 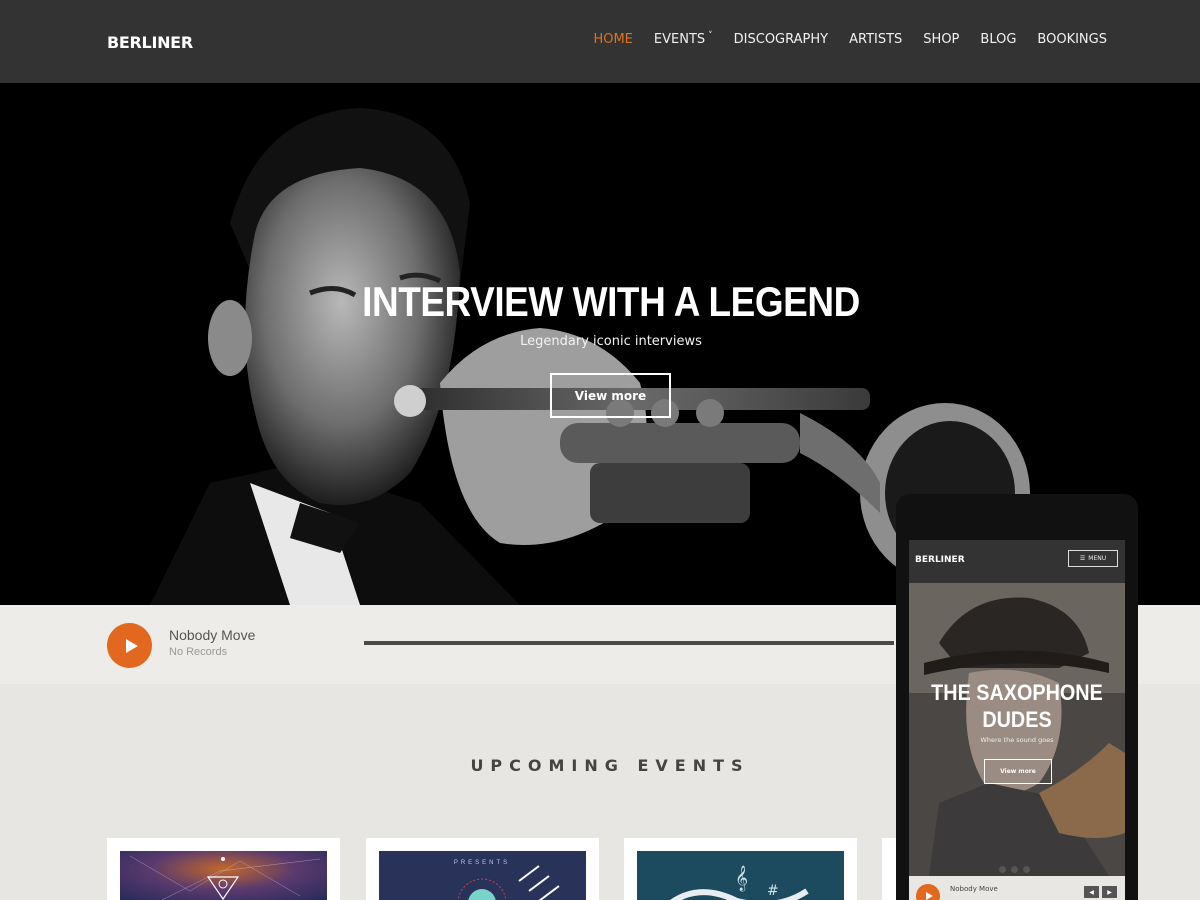 I want to click on treble-clef-icon: 𝄞, so click(x=741, y=878).